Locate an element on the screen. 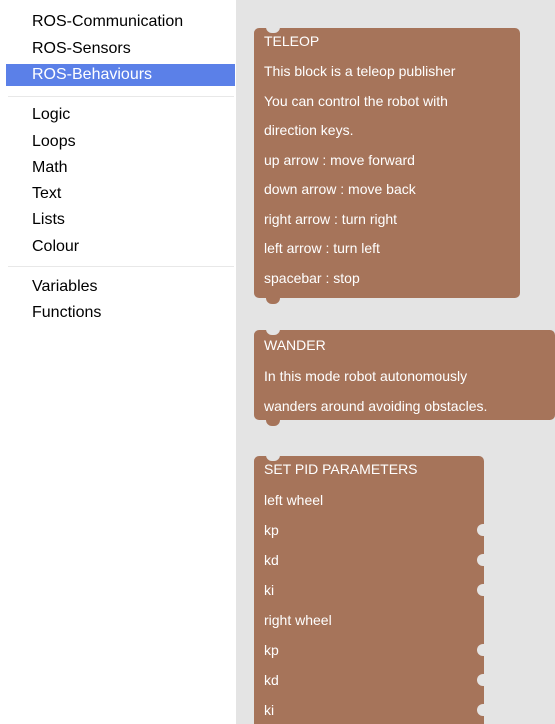 Image resolution: width=555 pixels, height=724 pixels. teleop-line: up arrow : move forward is located at coordinates (339, 160).